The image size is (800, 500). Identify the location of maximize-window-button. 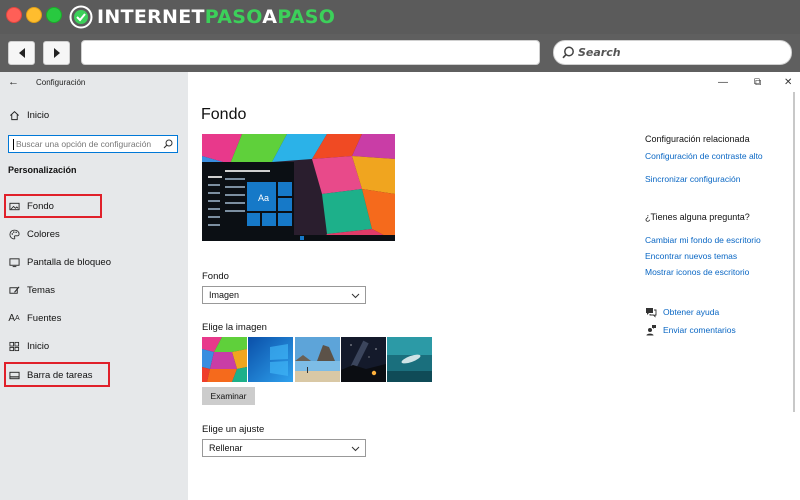
(54, 15).